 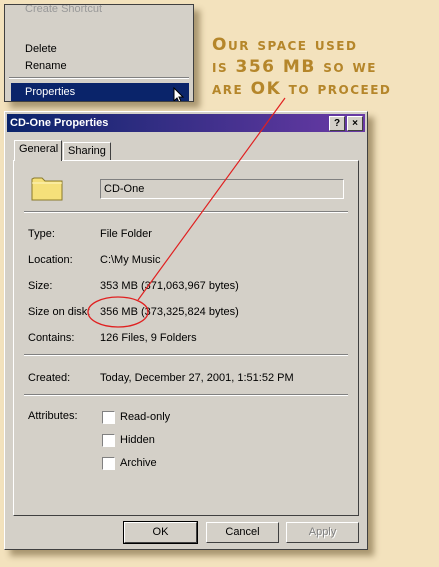 What do you see at coordinates (124, 189) in the screenshot?
I see `folder-name-value: CD-One` at bounding box center [124, 189].